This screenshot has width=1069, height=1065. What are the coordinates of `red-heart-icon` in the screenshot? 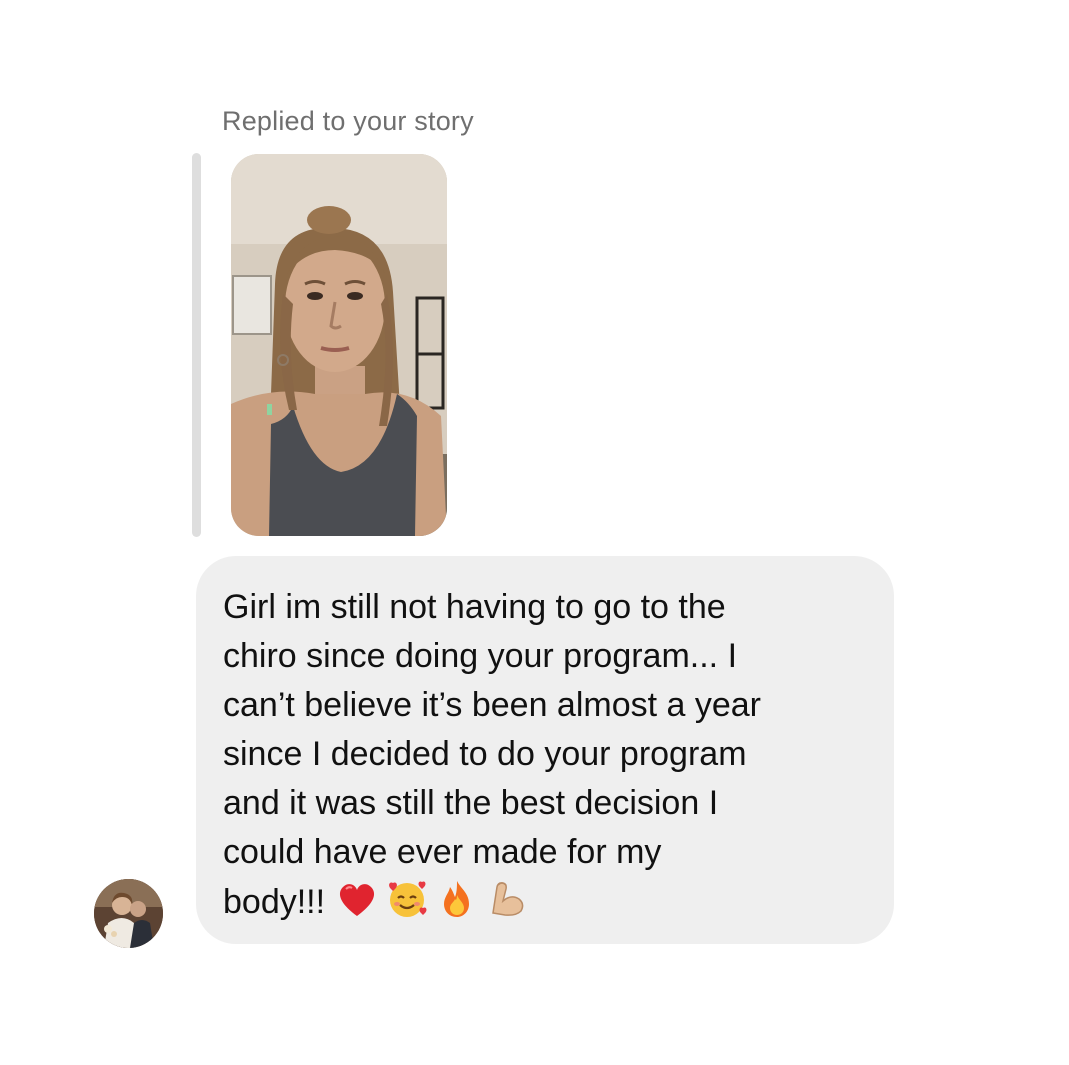 It's located at (357, 900).